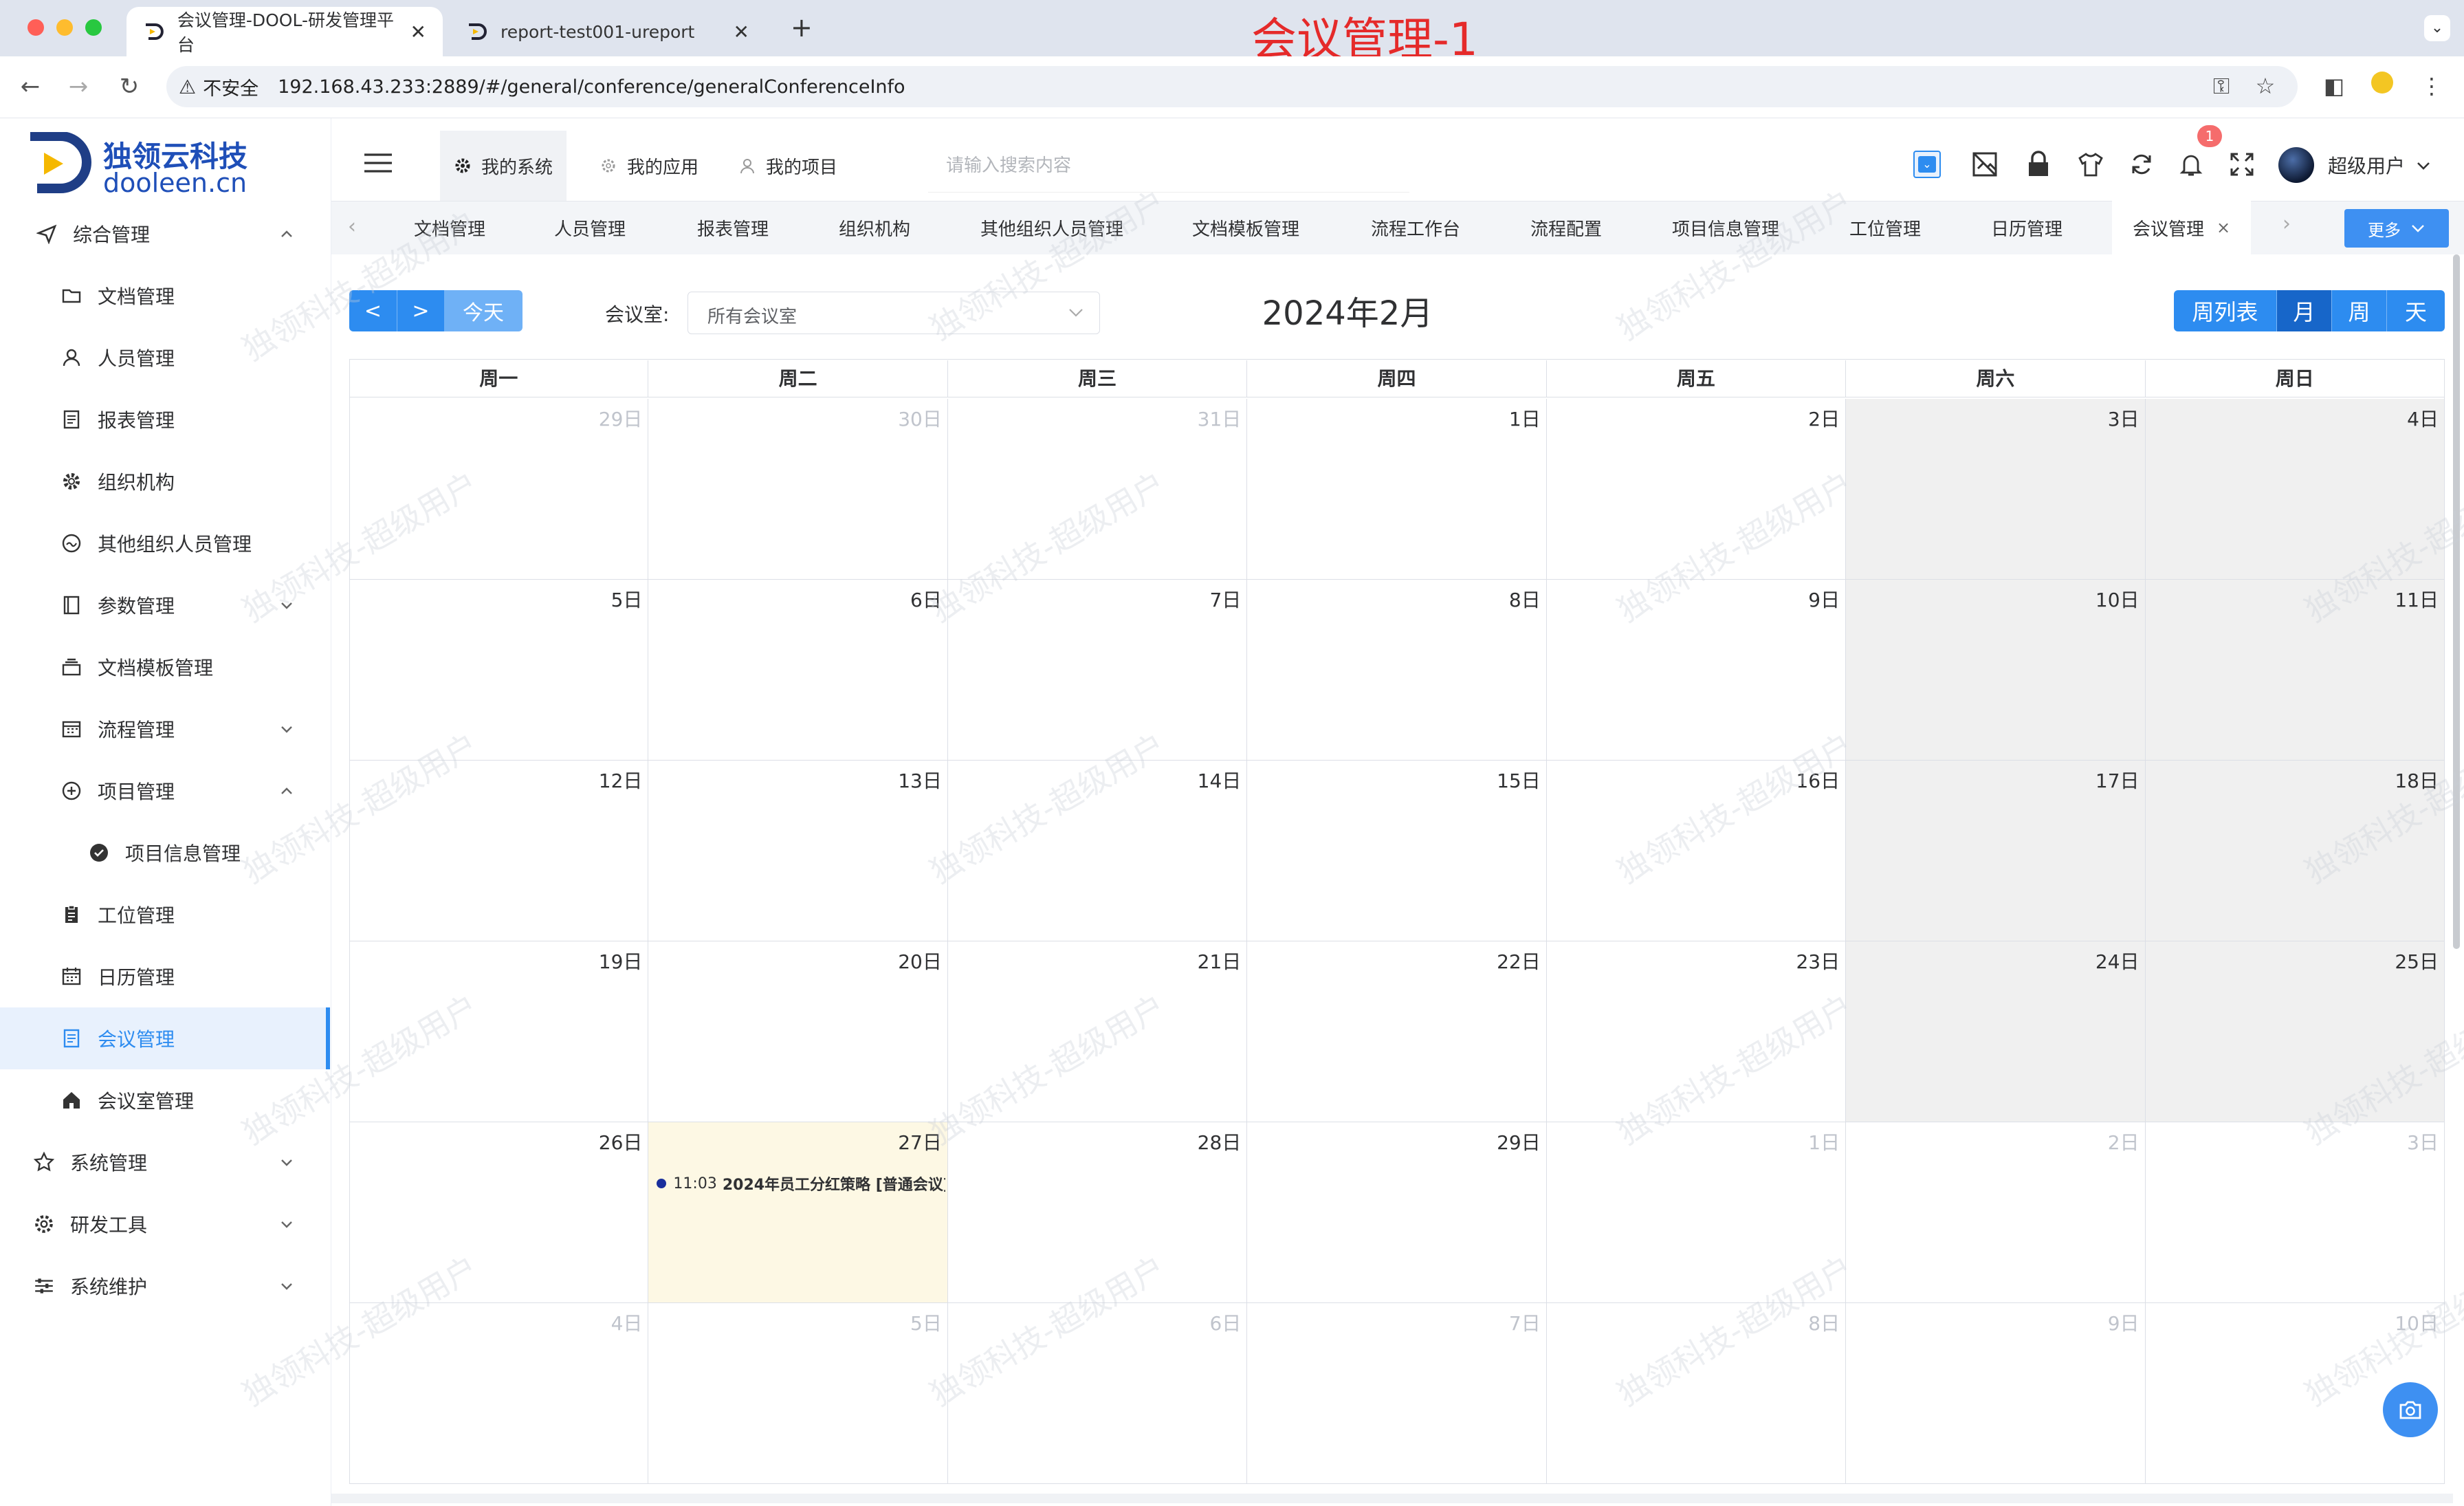 Image resolution: width=2464 pixels, height=1506 pixels. What do you see at coordinates (798, 489) in the screenshot?
I see `calendar-day-cell: 30日` at bounding box center [798, 489].